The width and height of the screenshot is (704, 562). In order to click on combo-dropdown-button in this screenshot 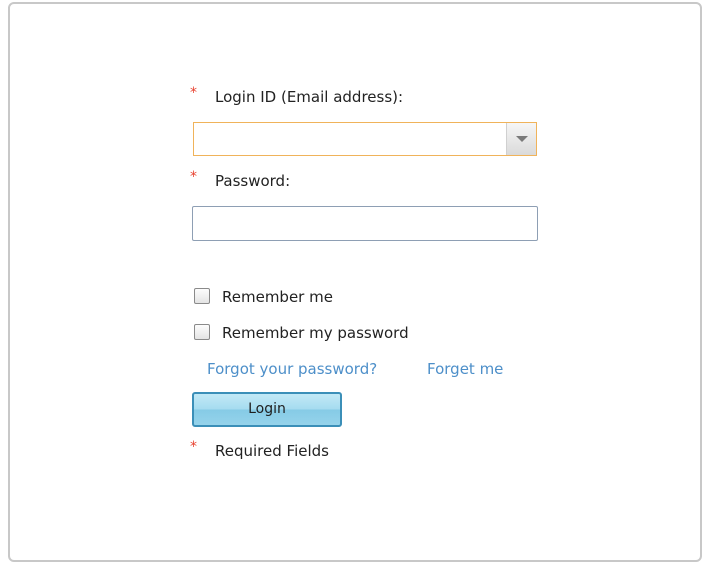, I will do `click(521, 139)`.